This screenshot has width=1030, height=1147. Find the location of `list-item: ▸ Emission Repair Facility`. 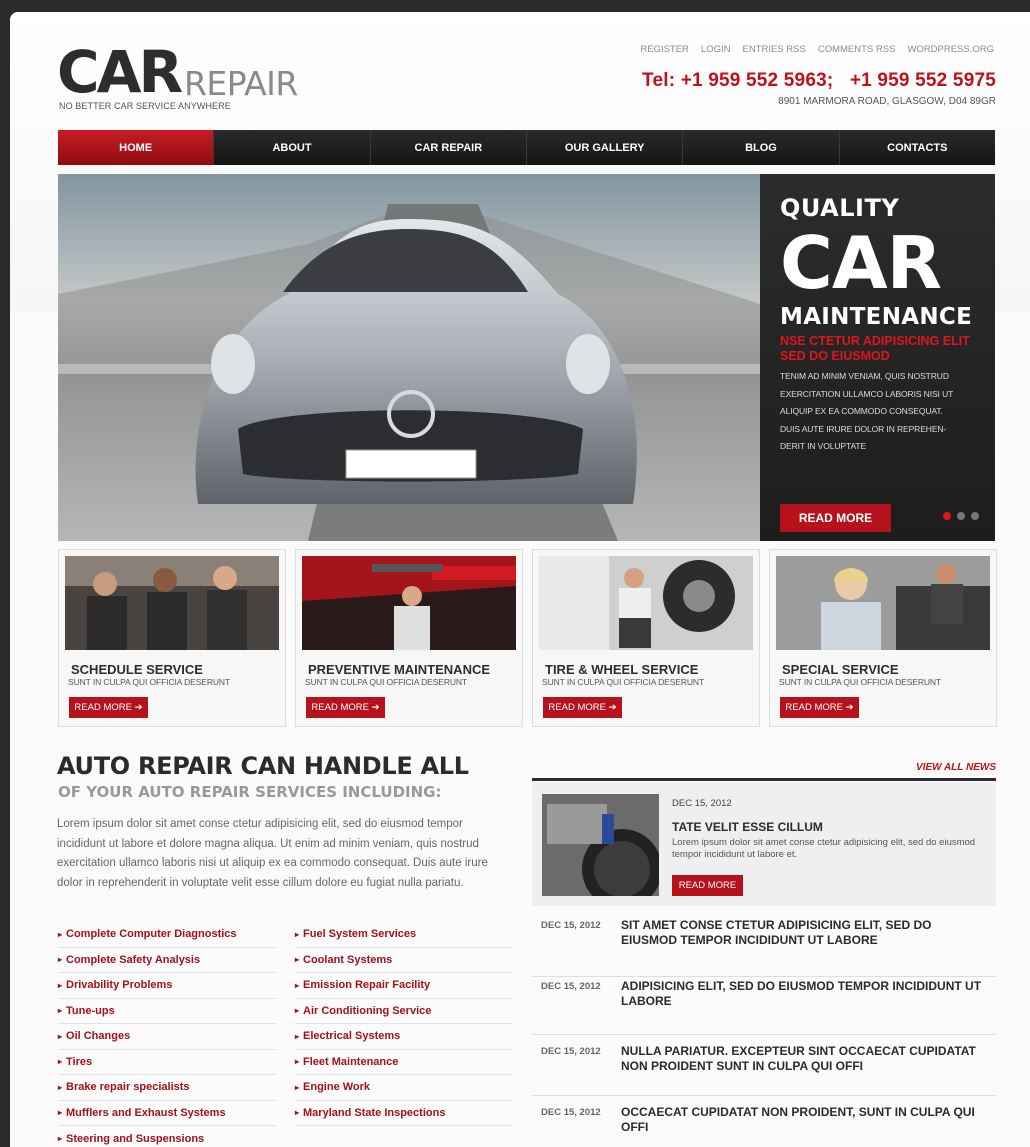

list-item: ▸ Emission Repair Facility is located at coordinates (404, 986).